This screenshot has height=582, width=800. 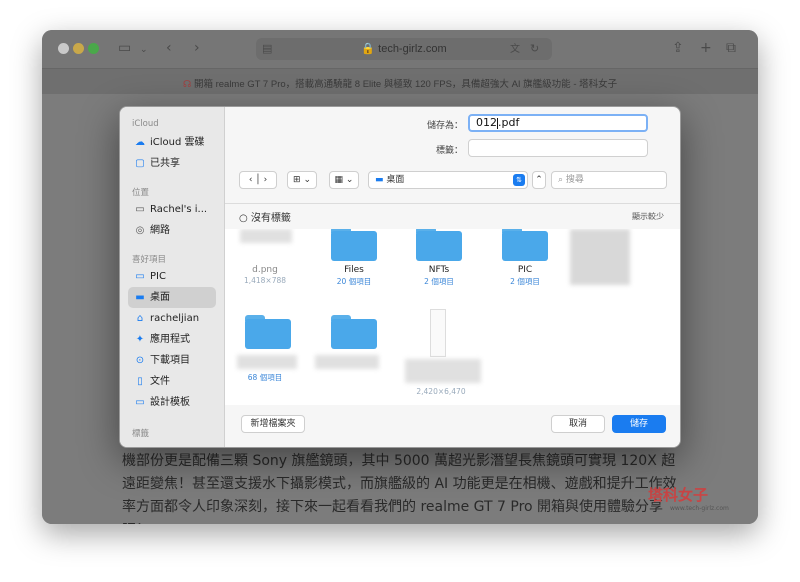 What do you see at coordinates (648, 216) in the screenshot?
I see `show-less-link: 顯示較少` at bounding box center [648, 216].